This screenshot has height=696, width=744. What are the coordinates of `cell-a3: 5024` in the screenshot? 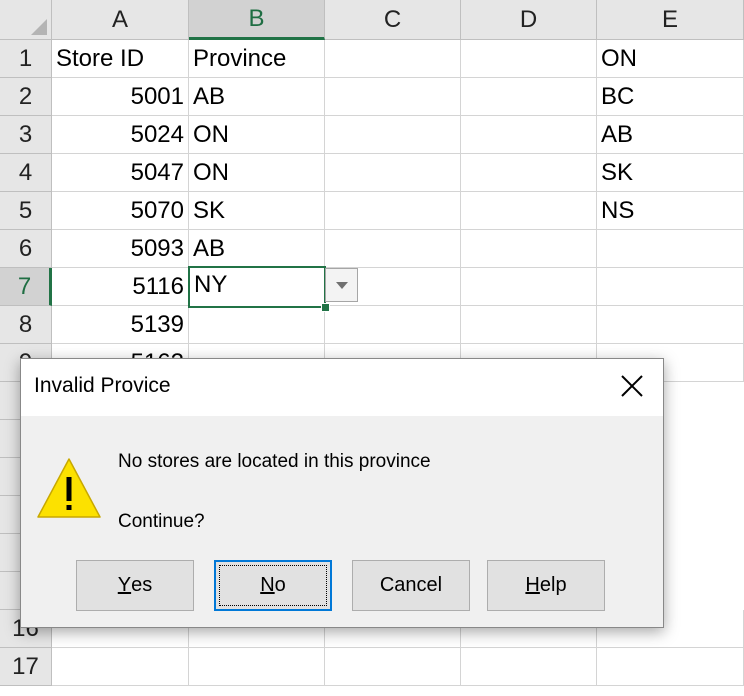 It's located at (120, 135).